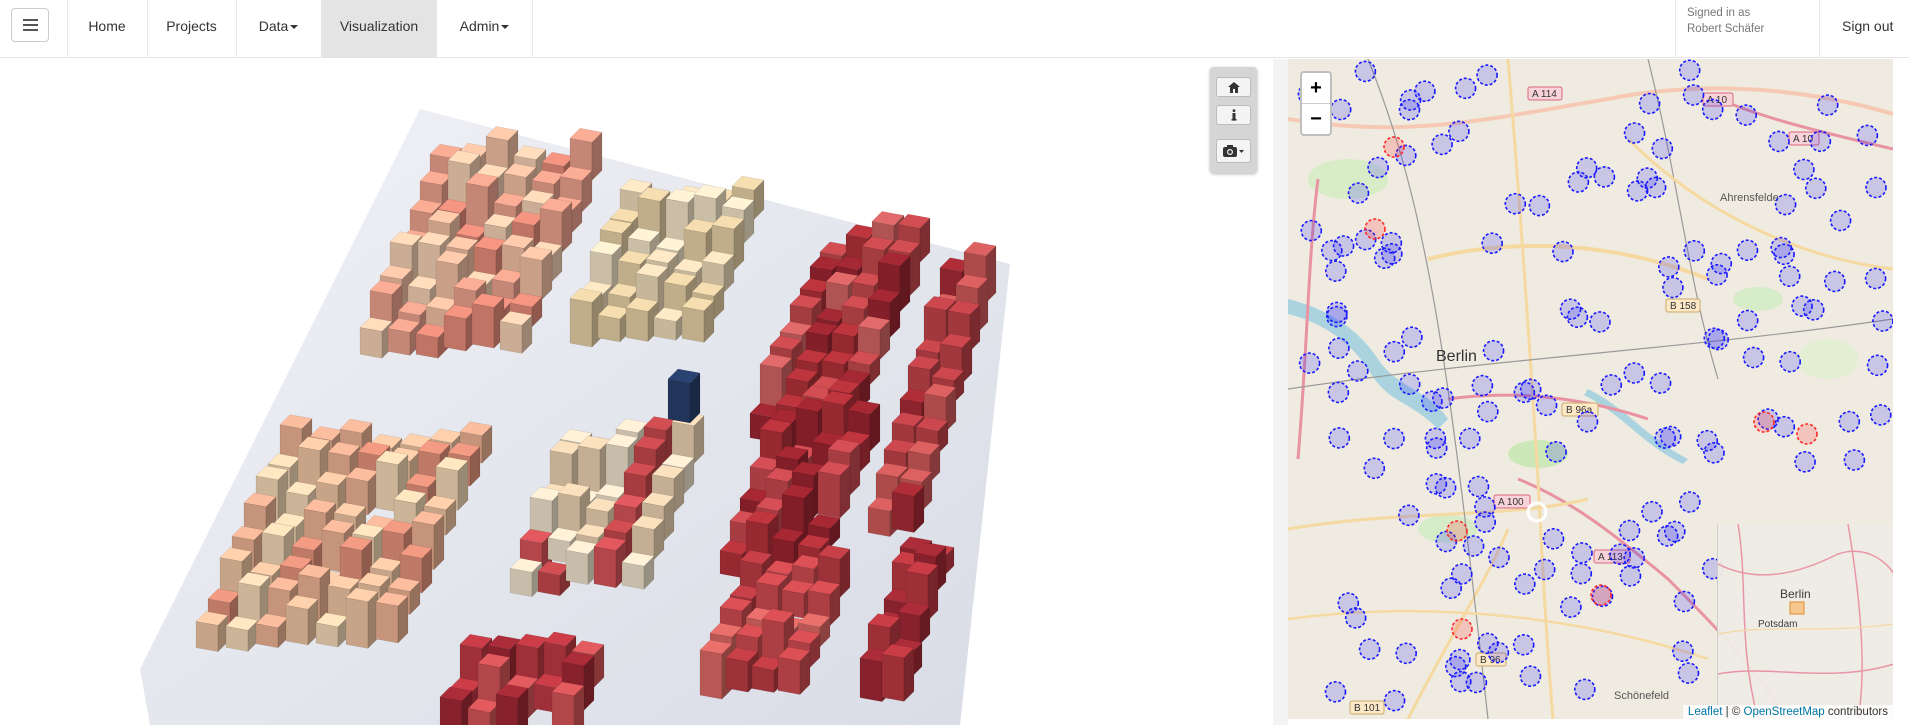  I want to click on minimap: Berlin Potsdam, so click(1805, 621).